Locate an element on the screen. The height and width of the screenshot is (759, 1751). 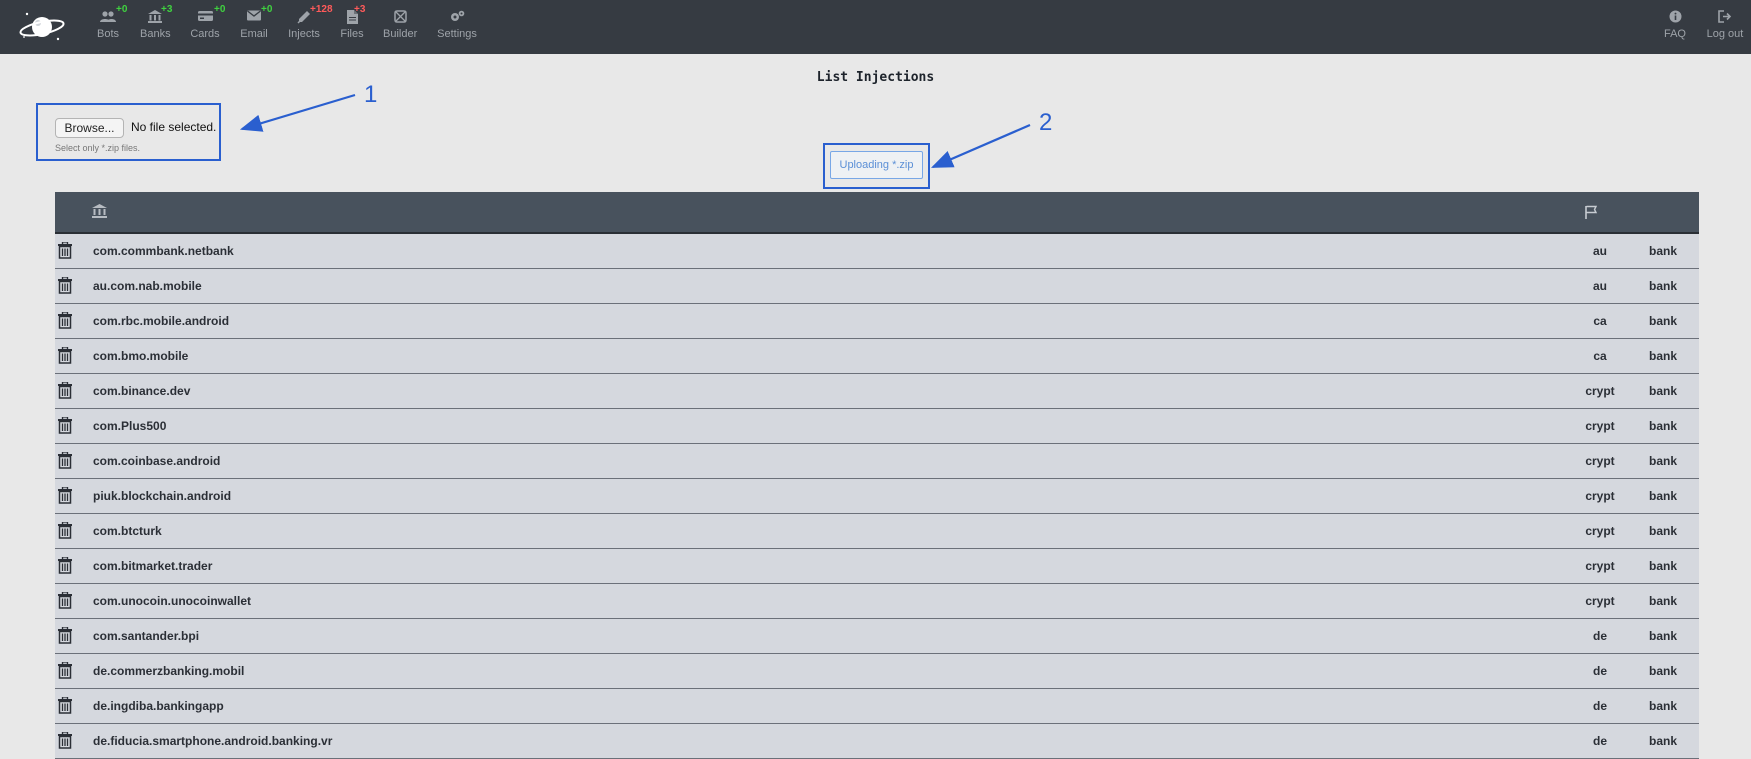
package-name: com.commbank.netbank is located at coordinates (163, 251).